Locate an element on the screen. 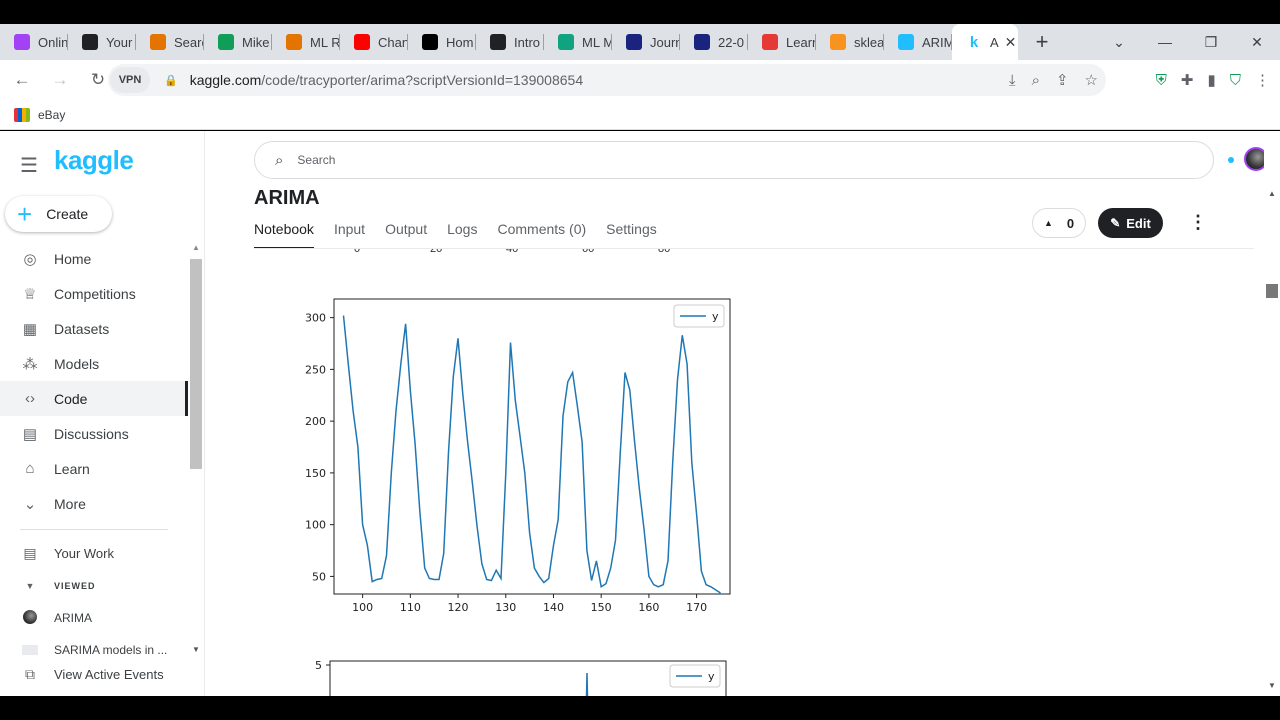 This screenshot has width=1280, height=720. window-close-icon: ✕ is located at coordinates (1257, 42).